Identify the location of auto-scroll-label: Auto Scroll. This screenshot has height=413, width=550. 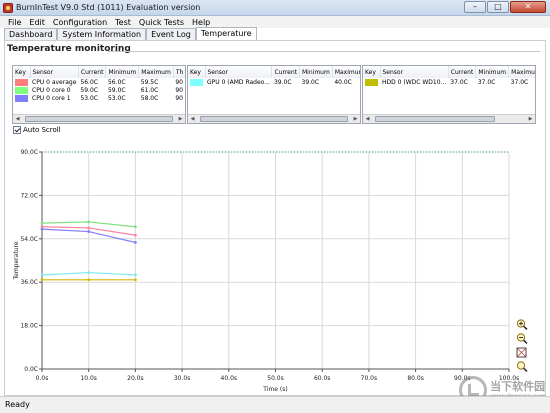
(42, 130).